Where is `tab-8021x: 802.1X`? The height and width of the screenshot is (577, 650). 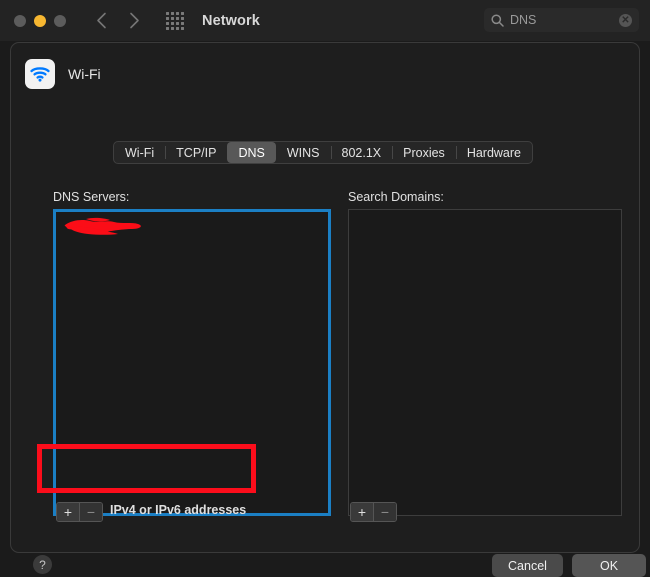 tab-8021x: 802.1X is located at coordinates (361, 152).